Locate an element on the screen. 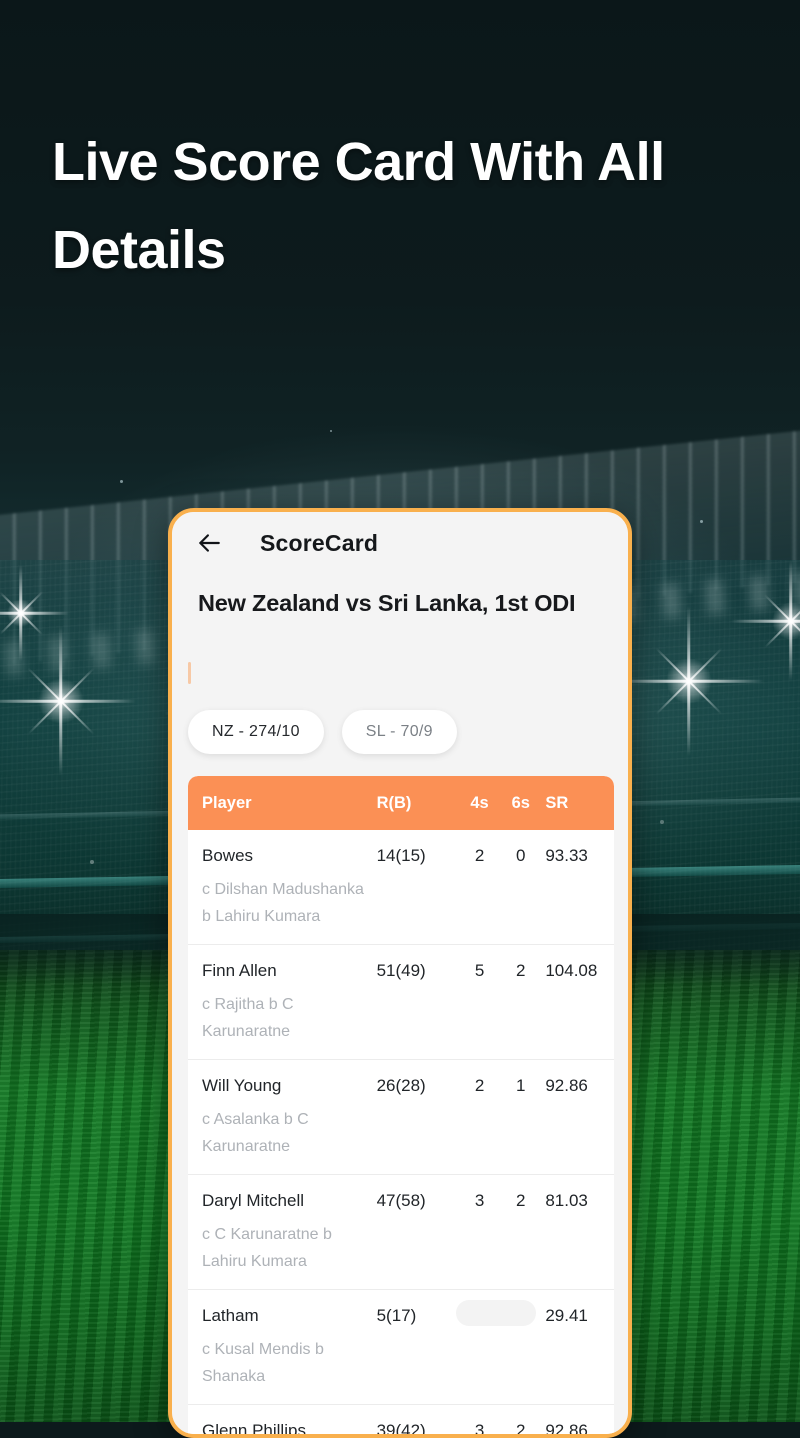 Image resolution: width=800 pixels, height=1438 pixels. runs-balls-cell: 5(17) is located at coordinates (418, 1347).